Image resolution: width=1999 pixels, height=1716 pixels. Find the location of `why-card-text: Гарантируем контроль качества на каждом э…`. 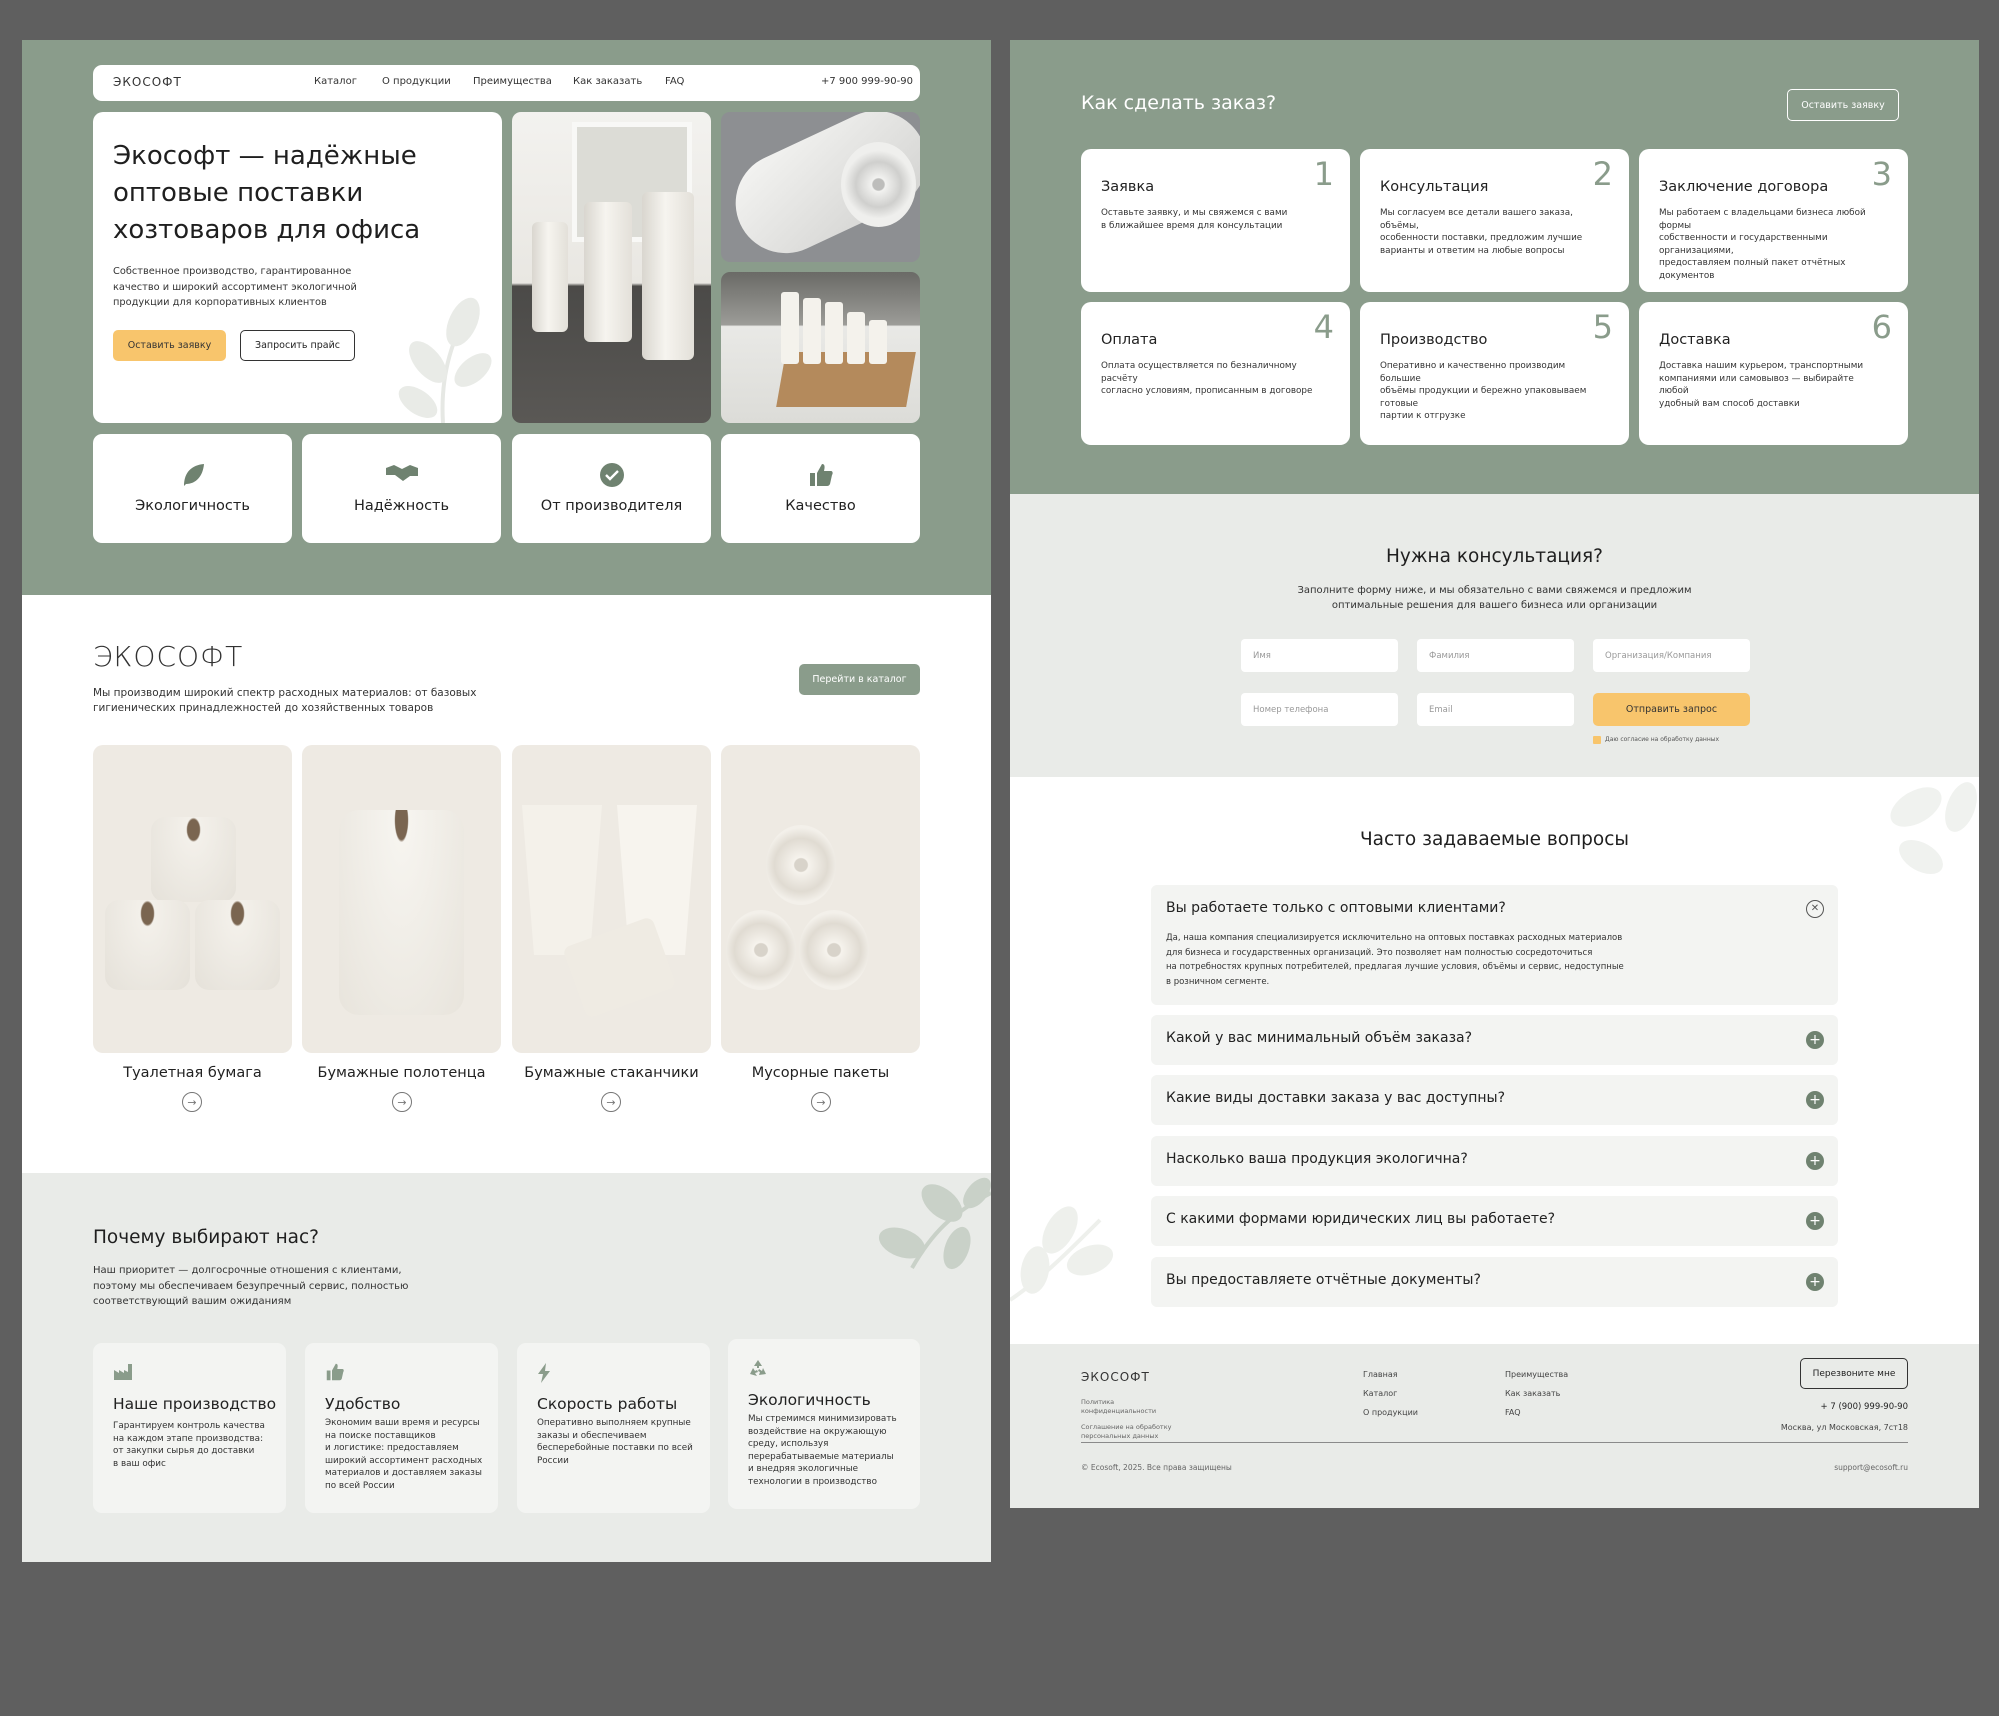

why-card-text: Гарантируем контроль качества на каждом э… is located at coordinates (189, 1445).